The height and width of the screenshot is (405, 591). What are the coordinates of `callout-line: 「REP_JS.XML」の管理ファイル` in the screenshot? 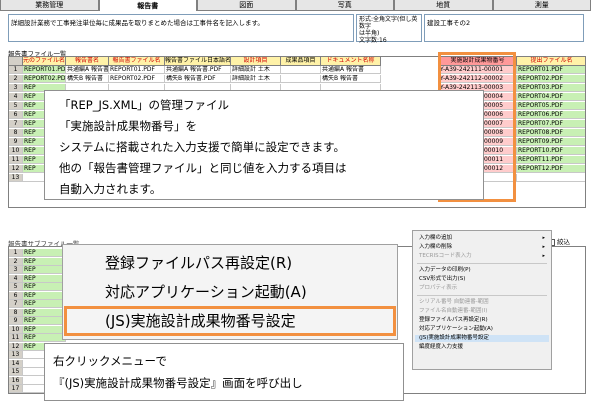 It's located at (144, 105).